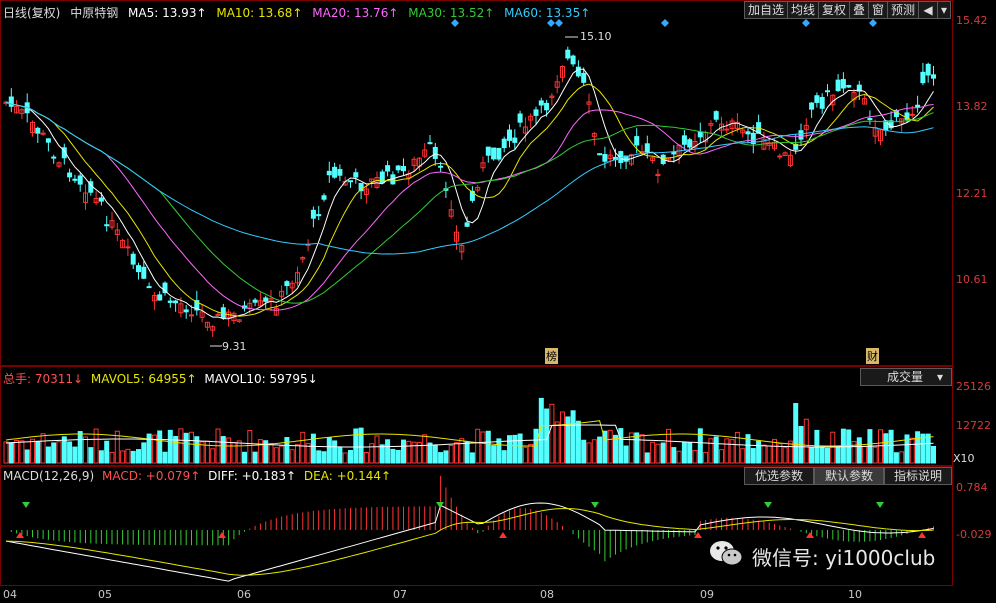 This screenshot has width=996, height=603. What do you see at coordinates (347, 476) in the screenshot?
I see `dea-value: DEA: +0.144↑` at bounding box center [347, 476].